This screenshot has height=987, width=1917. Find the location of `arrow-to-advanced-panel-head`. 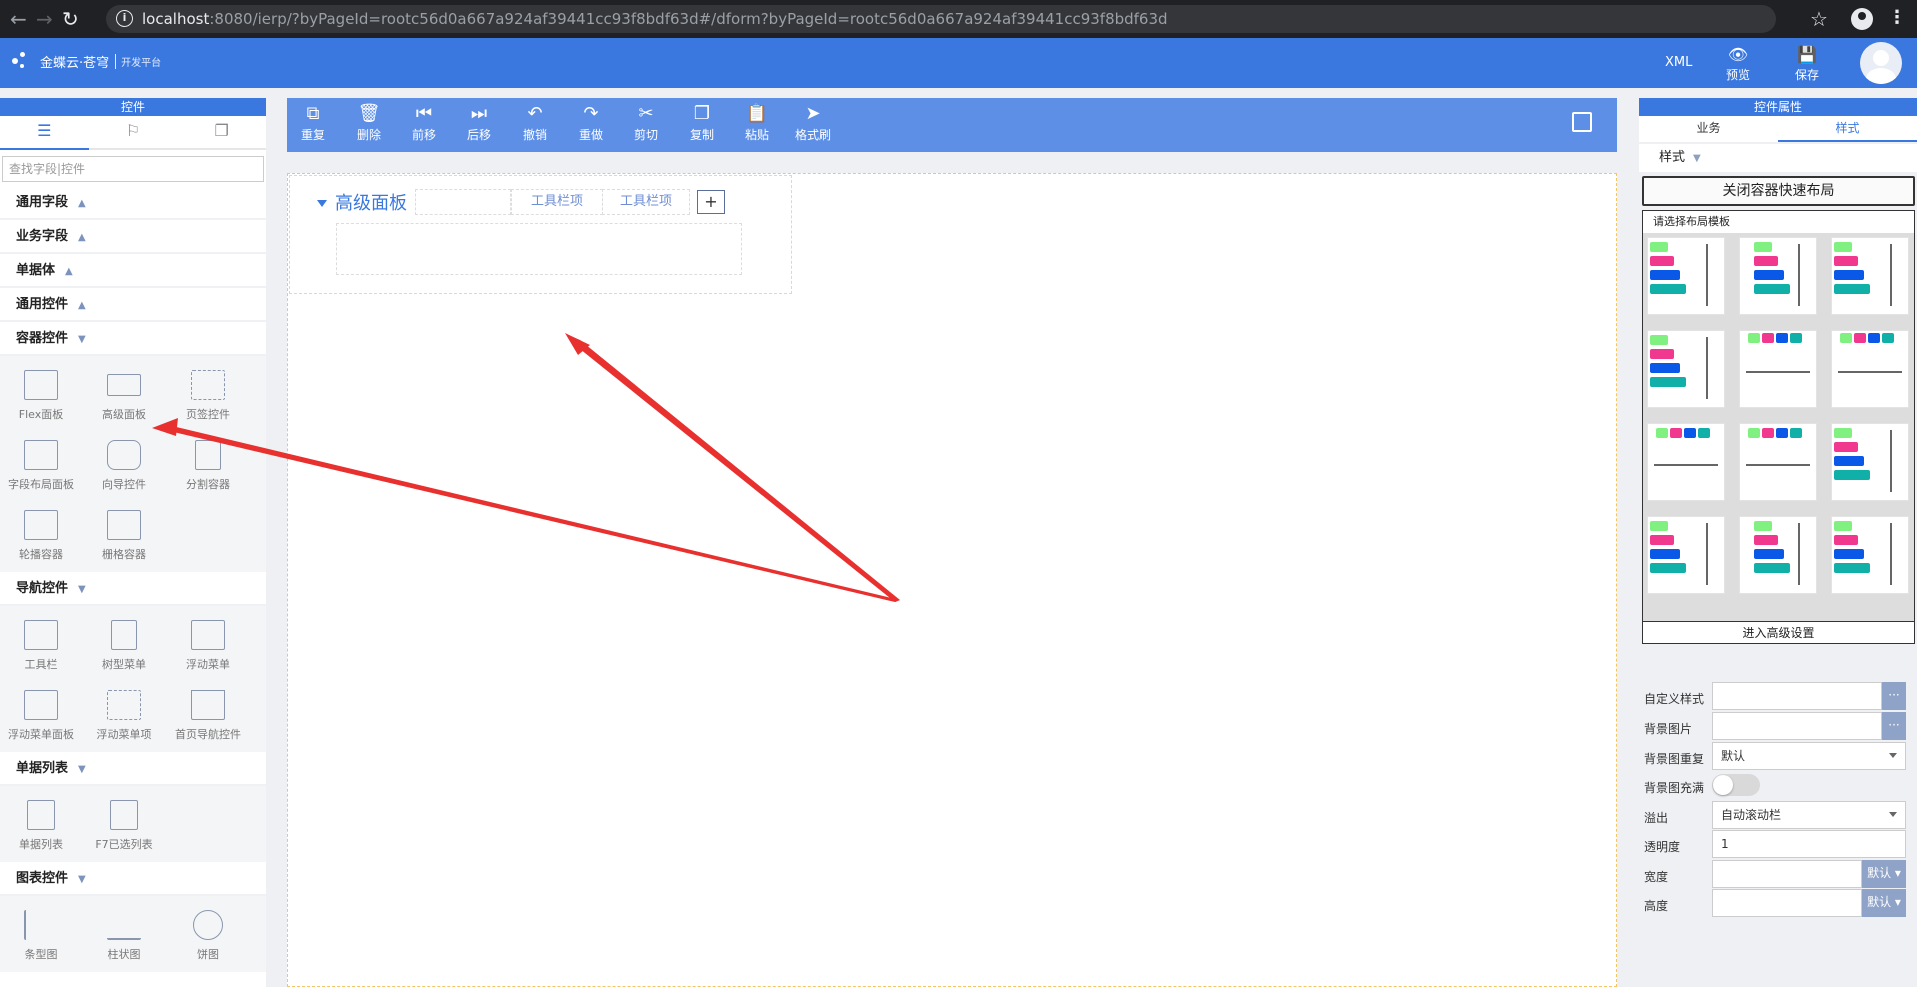

arrow-to-advanced-panel-head is located at coordinates (165, 427).